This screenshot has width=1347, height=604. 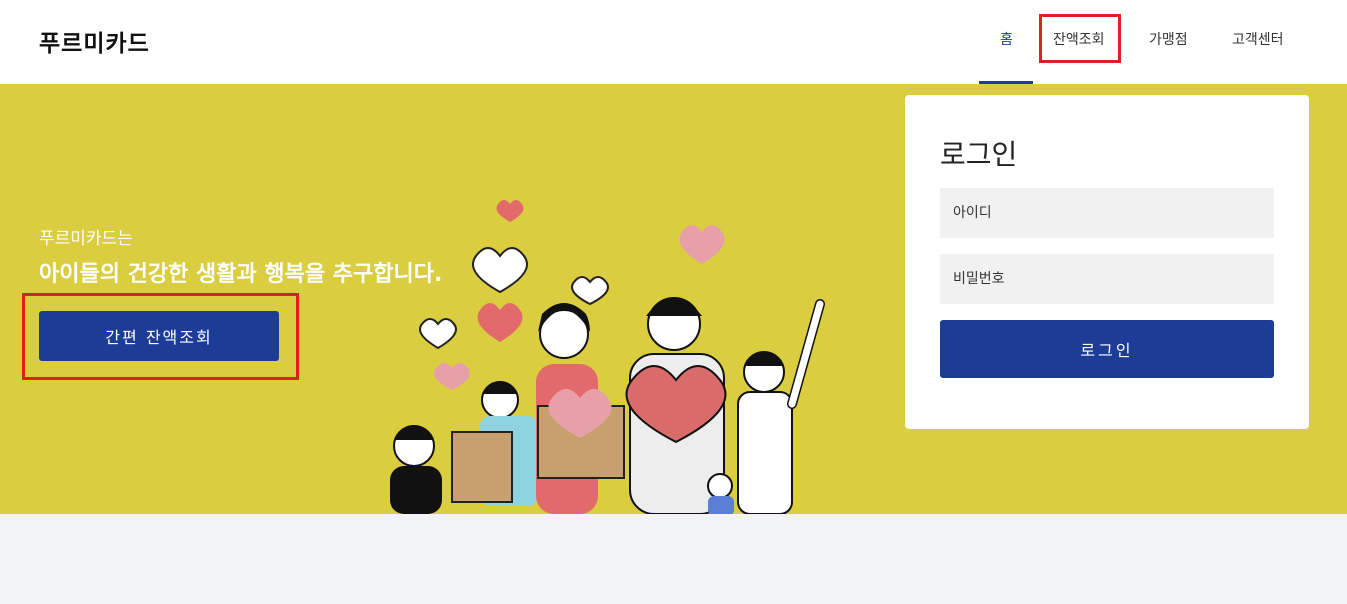 What do you see at coordinates (1006, 39) in the screenshot?
I see `nav-home: 홈` at bounding box center [1006, 39].